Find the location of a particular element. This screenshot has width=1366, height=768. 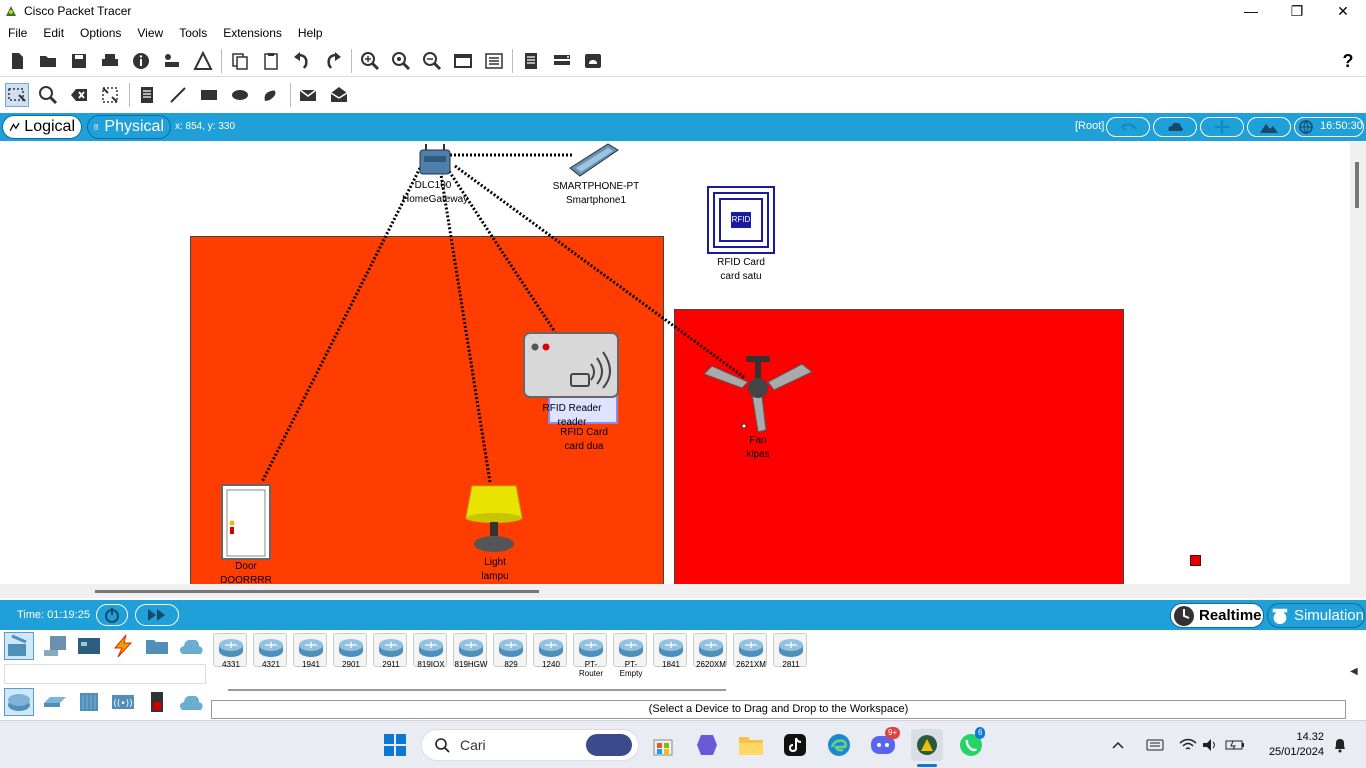

undo-icon is located at coordinates (302, 61).